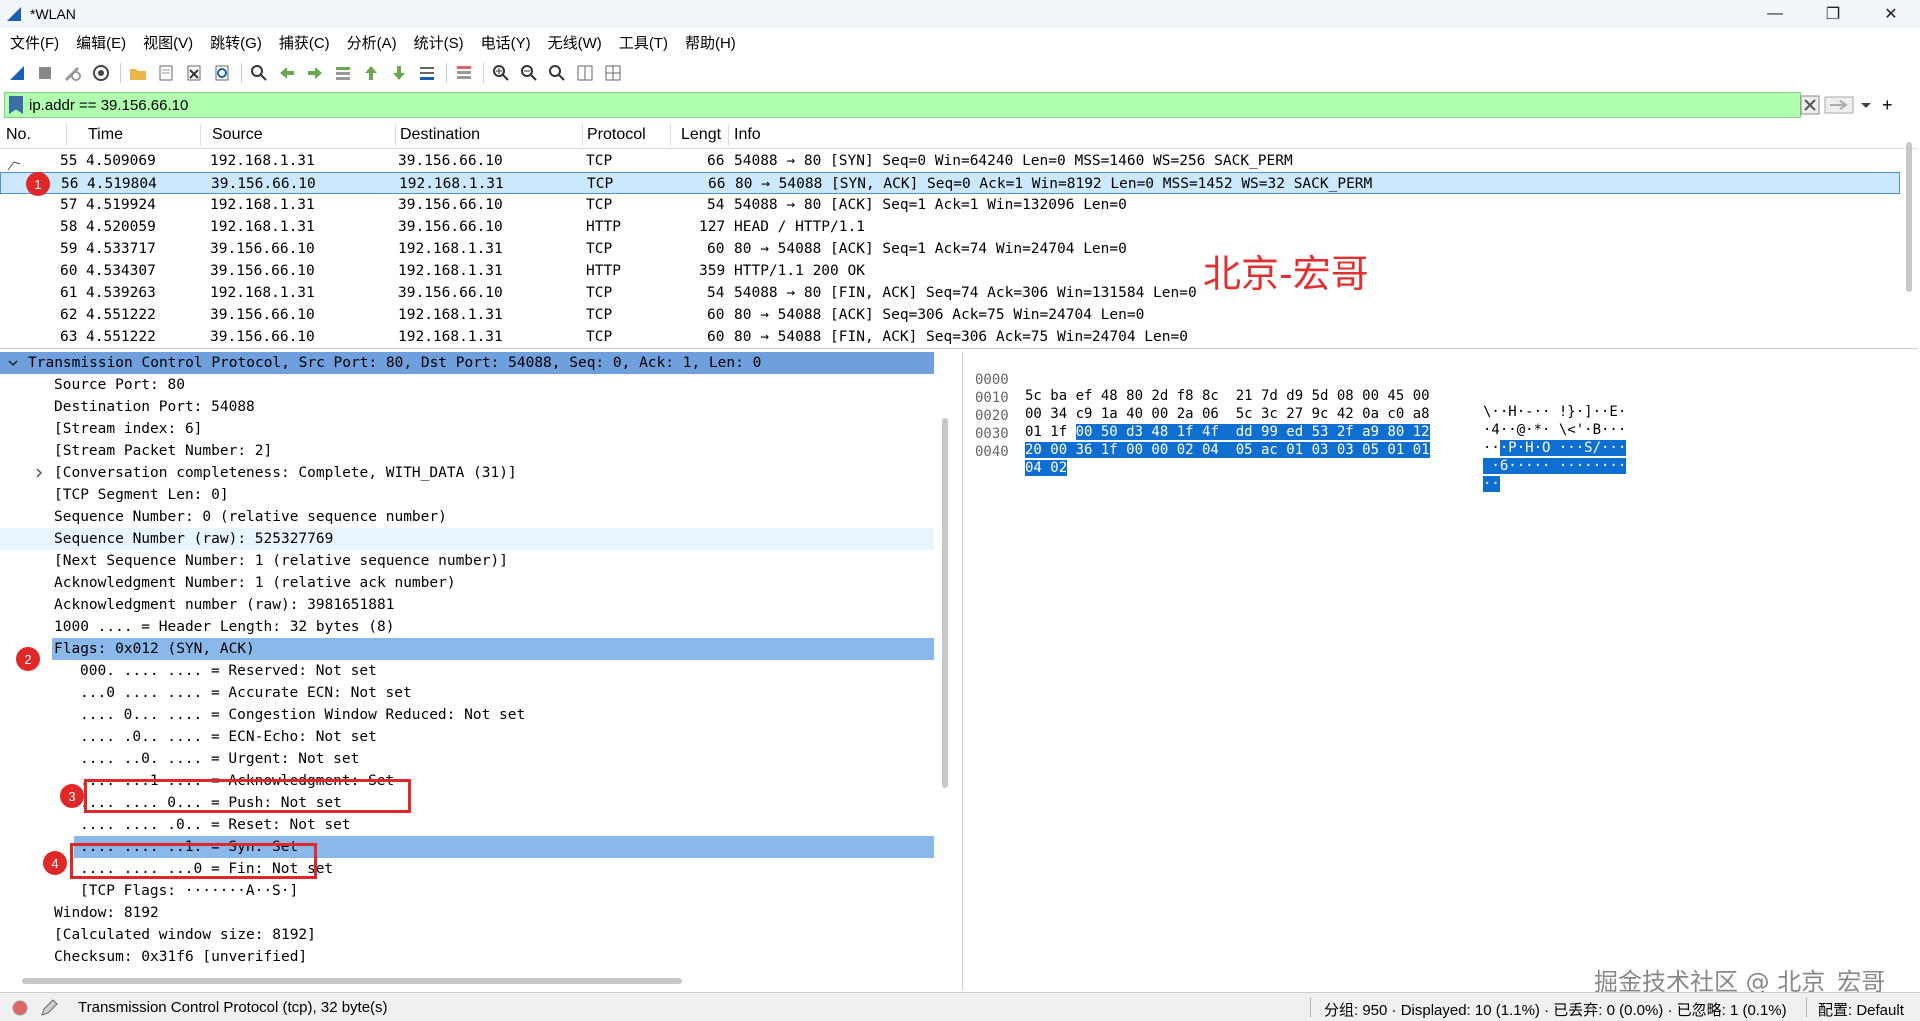  I want to click on close-button: ✕, so click(1891, 14).